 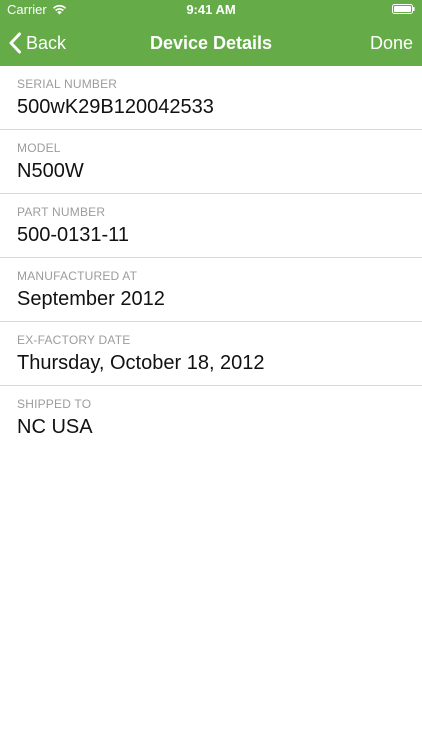 What do you see at coordinates (50, 171) in the screenshot?
I see `model-value: N500W` at bounding box center [50, 171].